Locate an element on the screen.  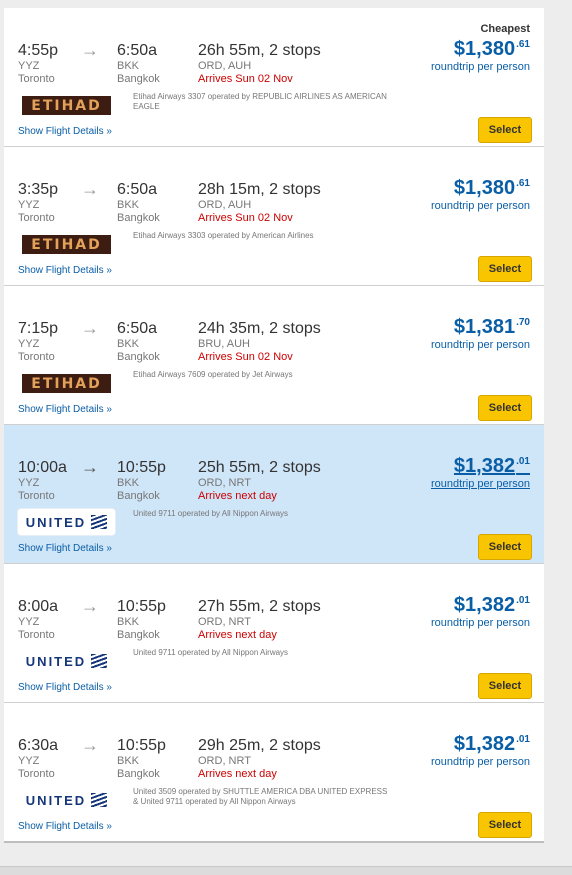
departure-time: 10:00a is located at coordinates (42, 467).